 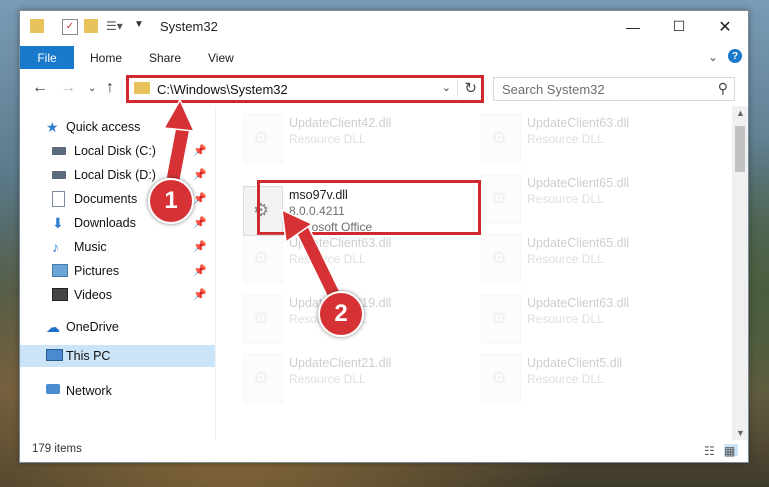 What do you see at coordinates (341, 314) in the screenshot?
I see `step-badge-2: 2` at bounding box center [341, 314].